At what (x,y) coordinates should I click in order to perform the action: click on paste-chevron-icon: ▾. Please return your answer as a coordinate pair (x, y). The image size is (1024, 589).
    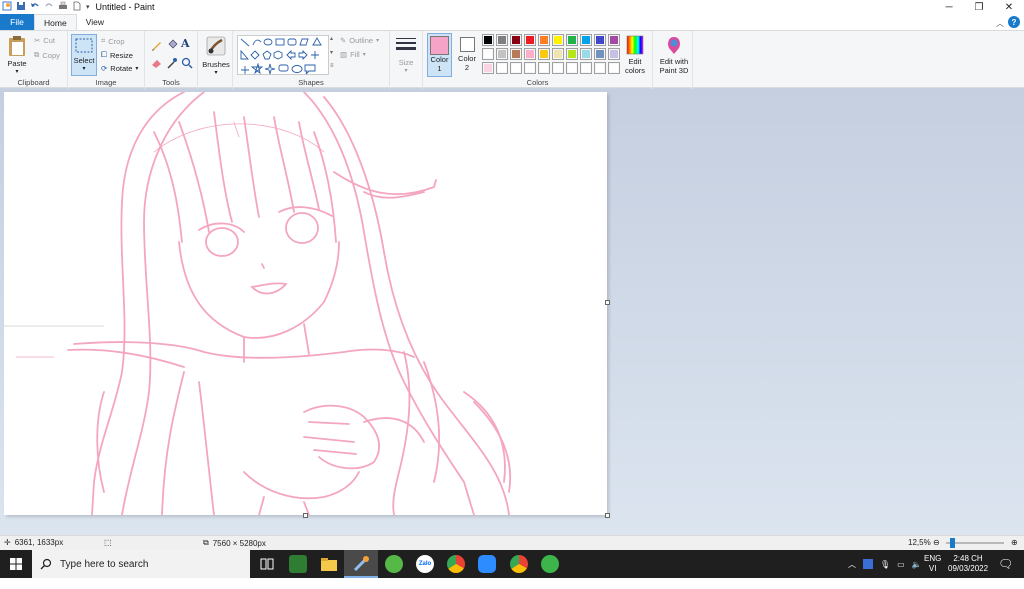
    Looking at the image, I should click on (17, 71).